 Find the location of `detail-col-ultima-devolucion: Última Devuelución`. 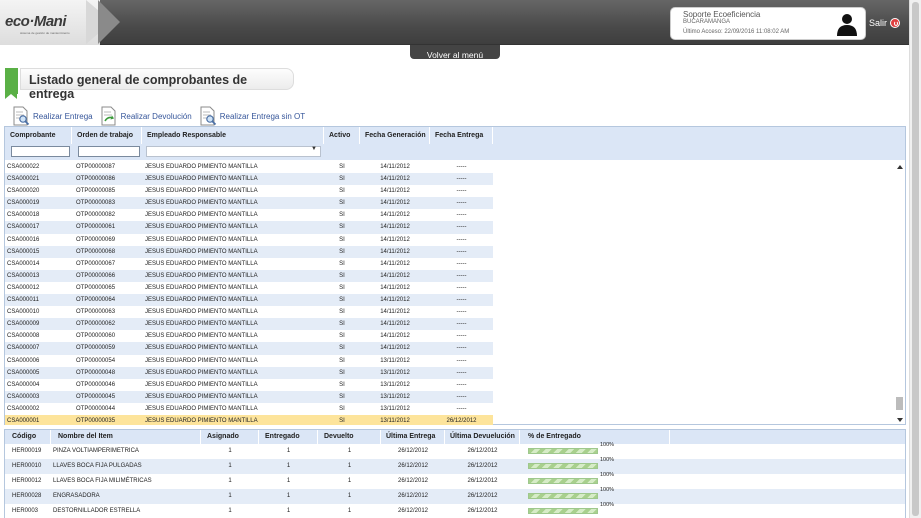

detail-col-ultima-devolucion: Última Devuelución is located at coordinates (482, 437).